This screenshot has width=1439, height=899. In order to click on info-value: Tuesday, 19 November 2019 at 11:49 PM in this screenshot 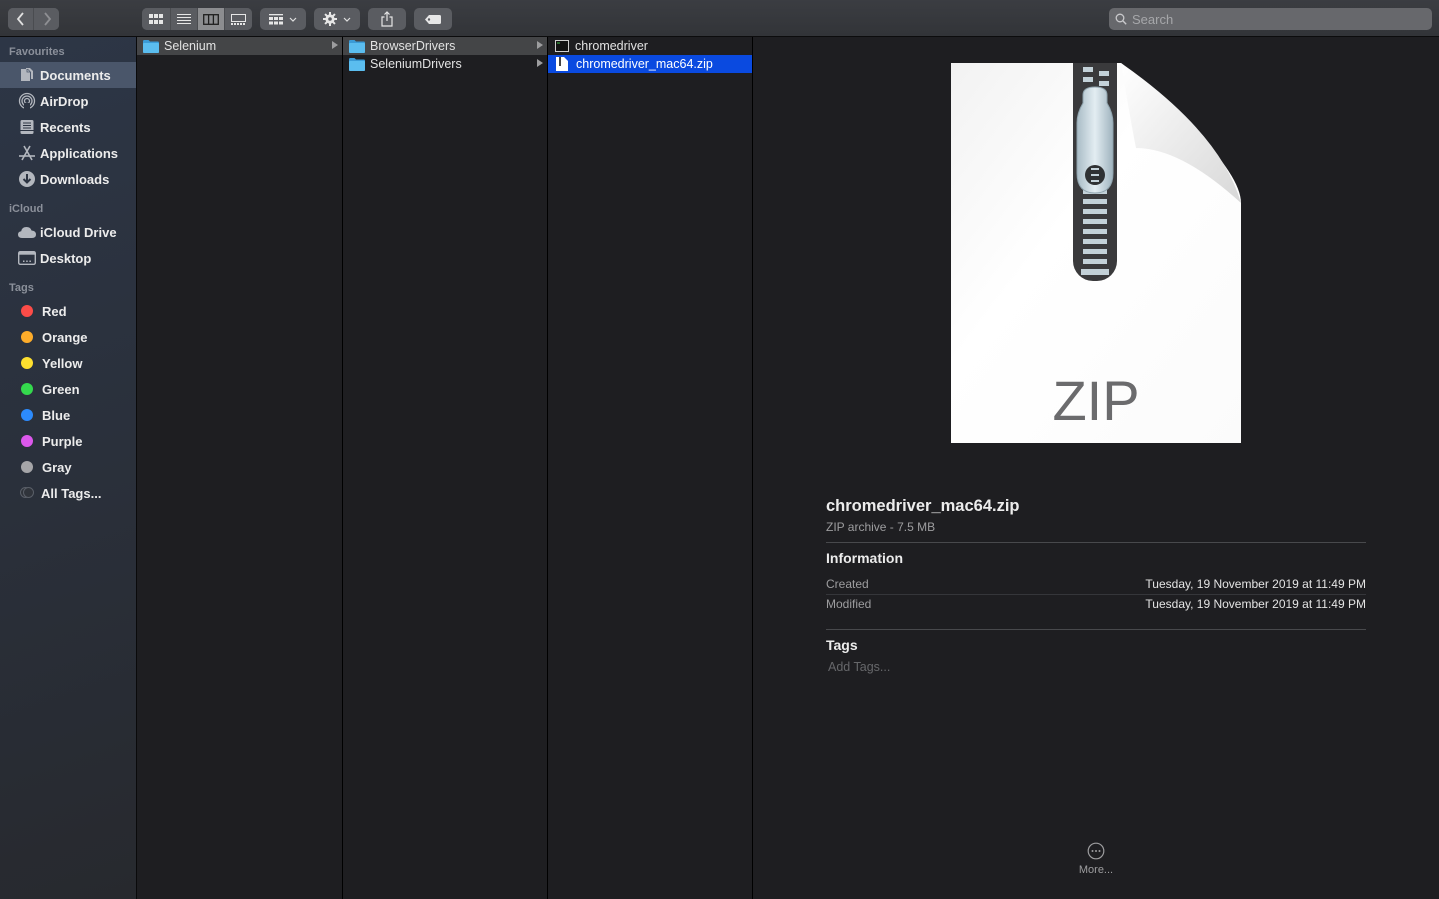, I will do `click(1255, 584)`.